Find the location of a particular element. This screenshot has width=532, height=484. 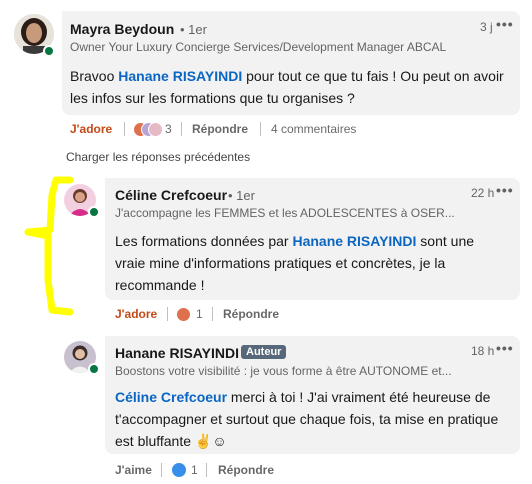

comments-count-link: 4 commentaires is located at coordinates (313, 129).